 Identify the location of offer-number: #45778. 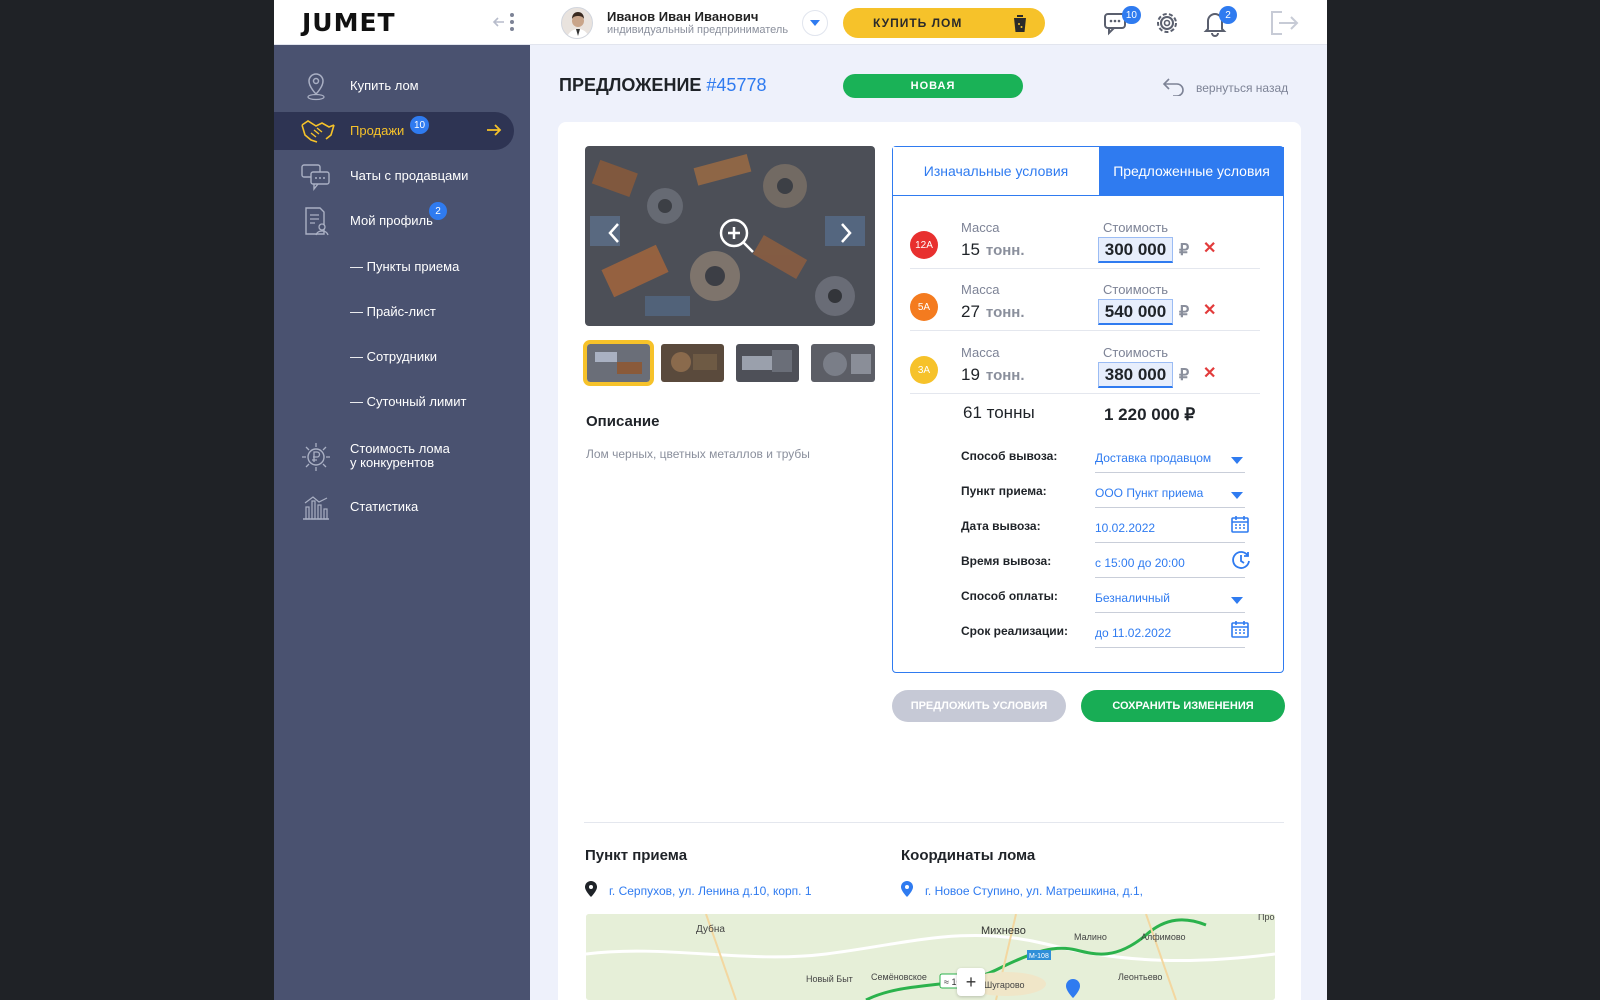
(736, 85).